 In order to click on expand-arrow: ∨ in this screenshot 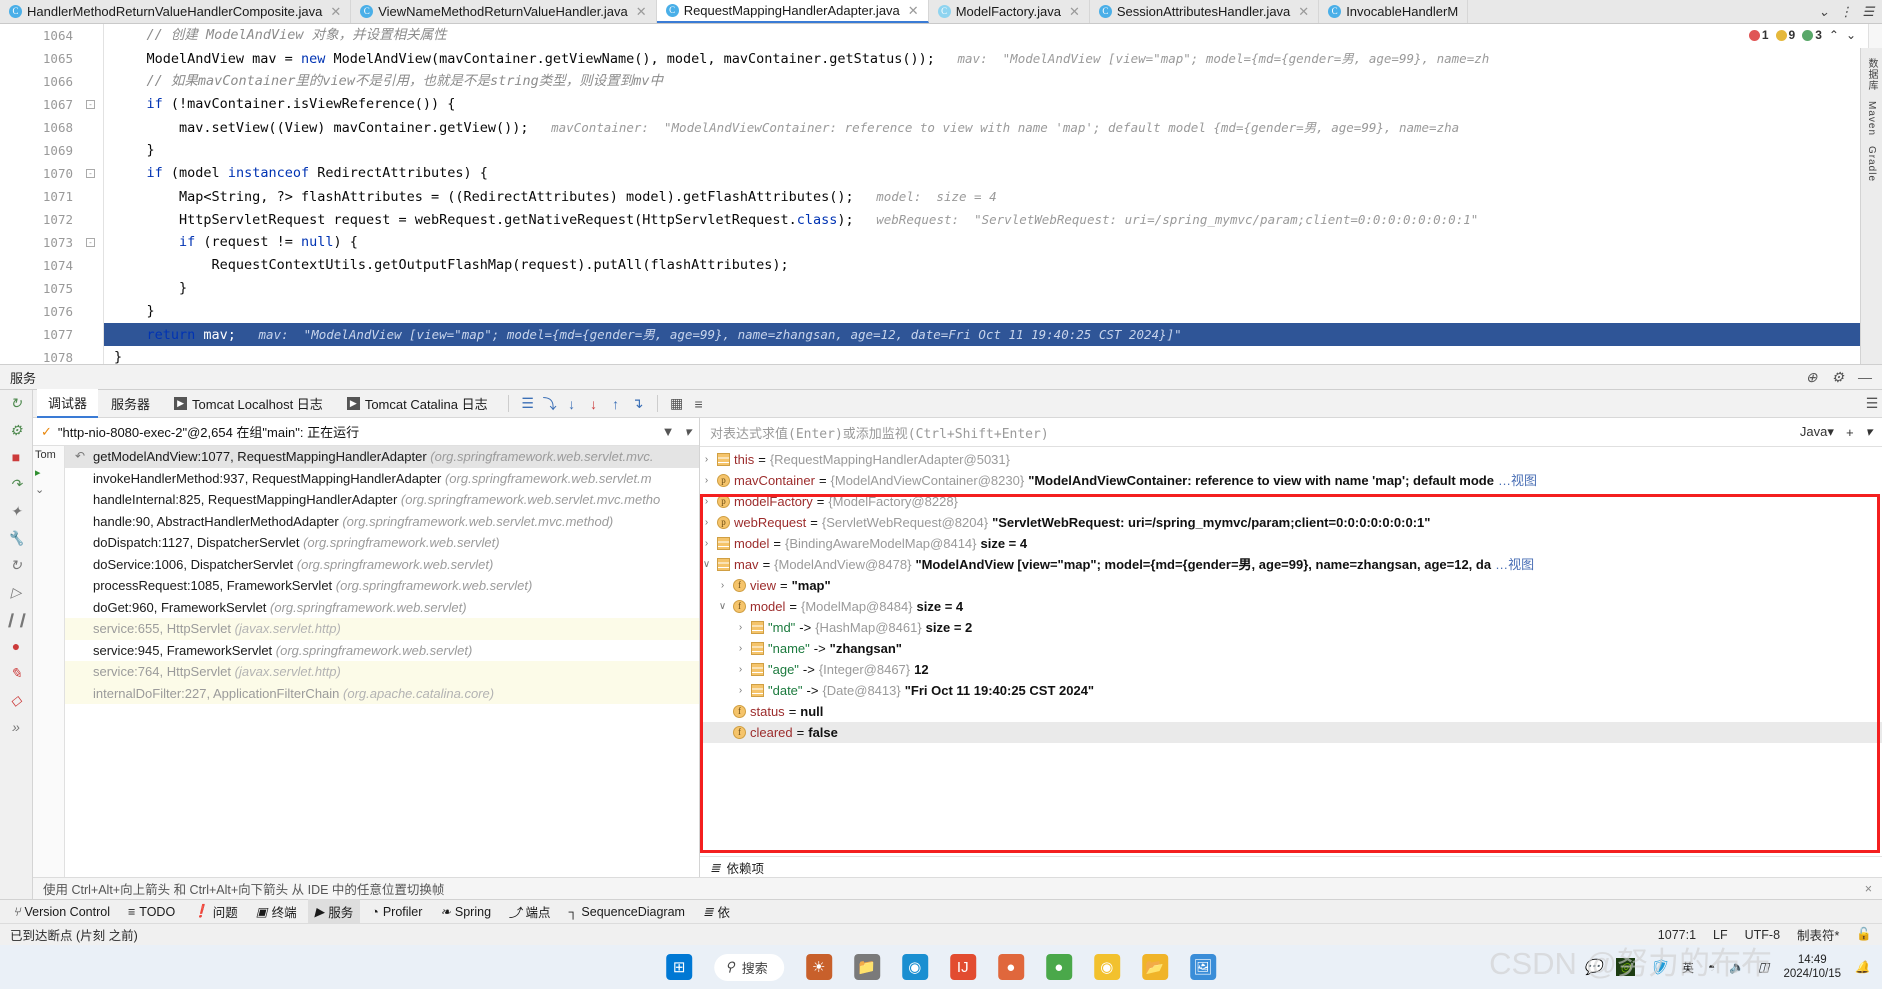, I will do `click(706, 564)`.